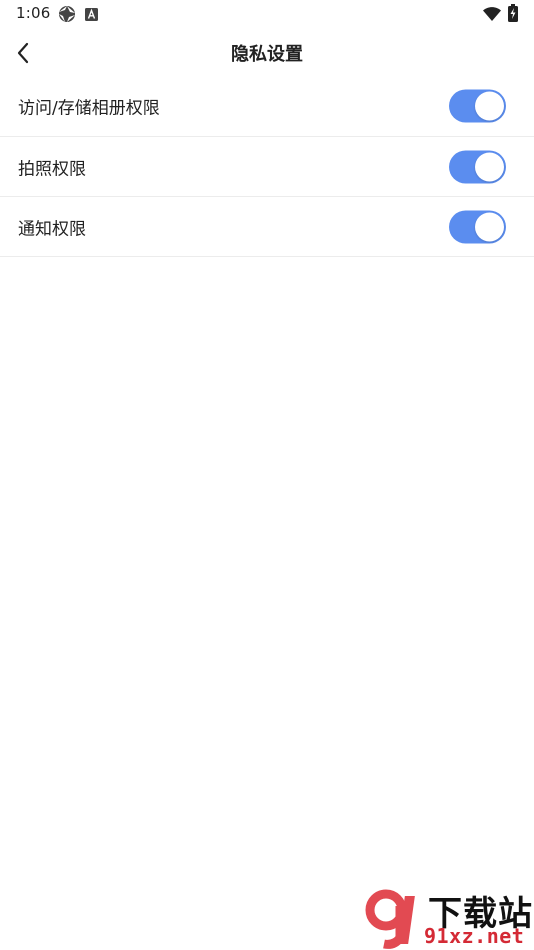 This screenshot has width=534, height=950. I want to click on setting-row-notification: 通知权限, so click(267, 227).